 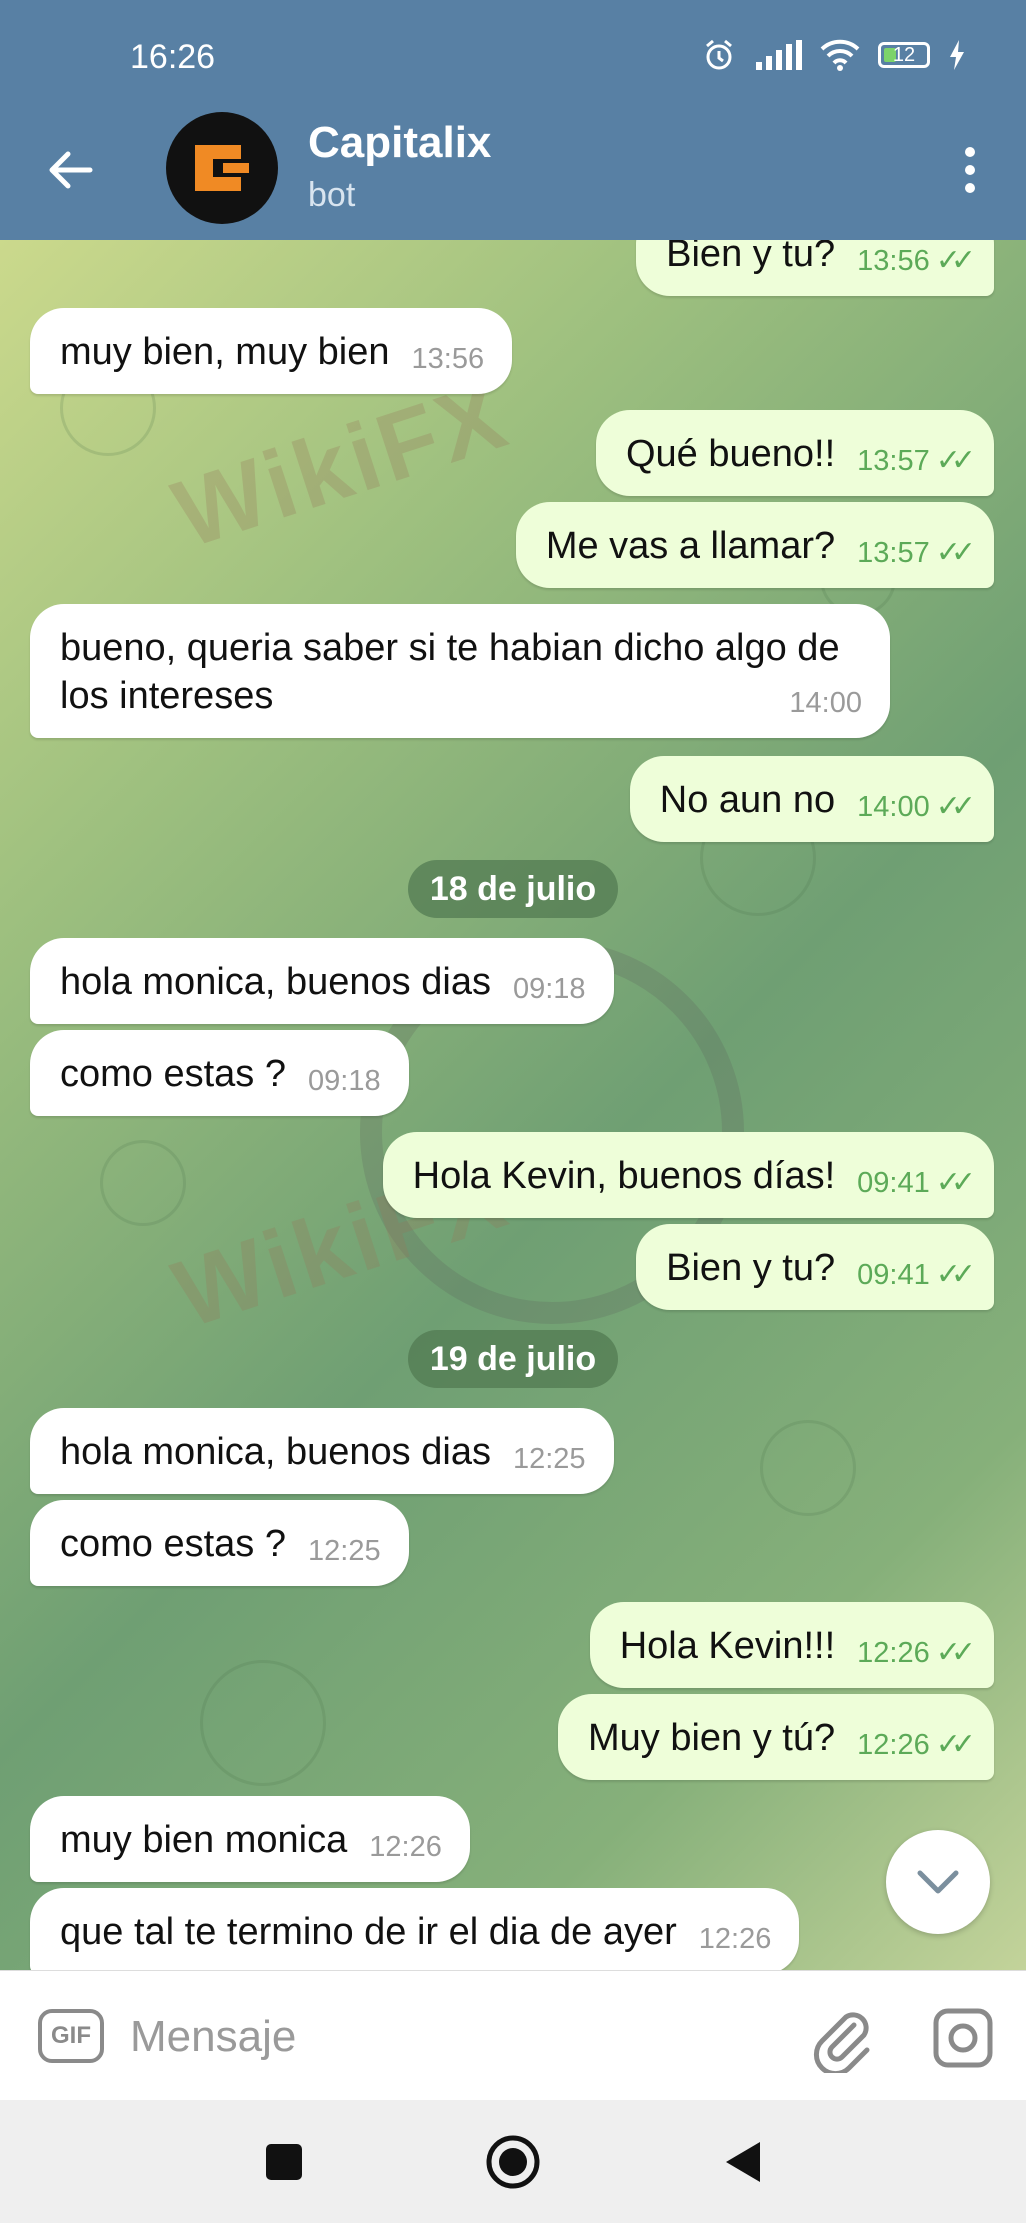 I want to click on message-bubble-outgoing: Bien y tu? 09:41 ✓✓, so click(x=815, y=1267).